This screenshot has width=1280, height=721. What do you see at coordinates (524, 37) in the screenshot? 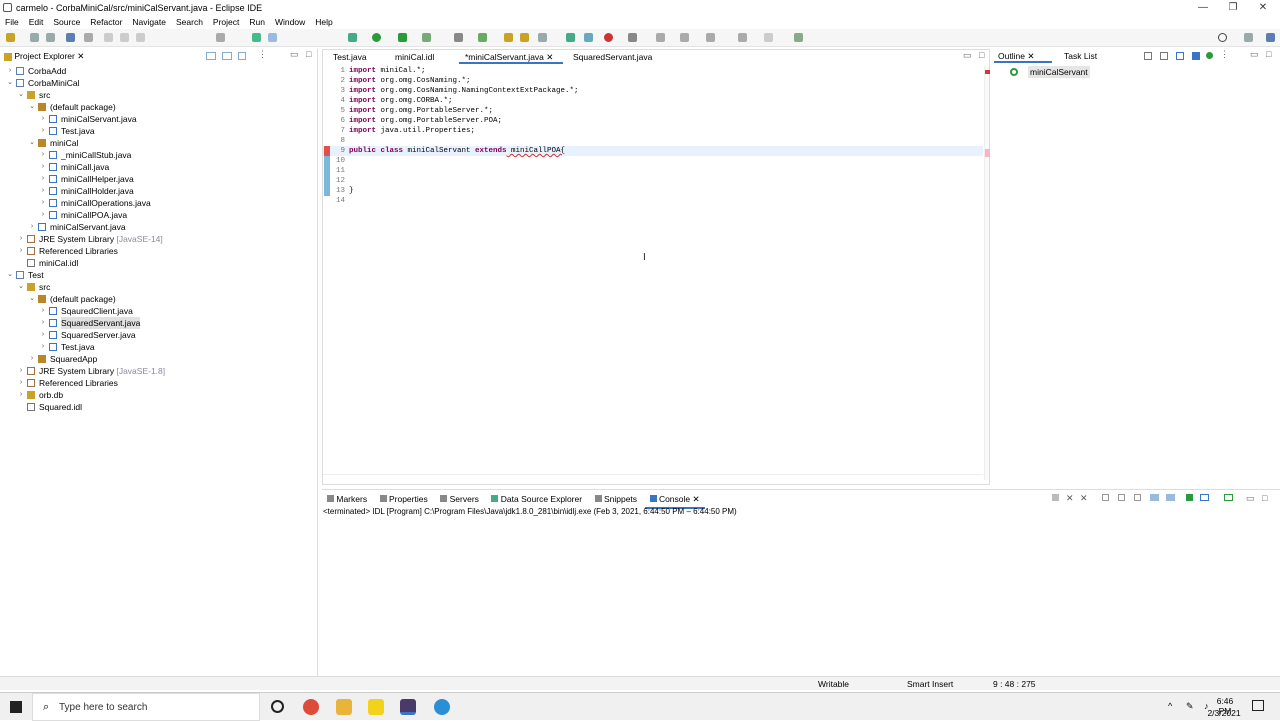
I see `open-folder-icon` at bounding box center [524, 37].